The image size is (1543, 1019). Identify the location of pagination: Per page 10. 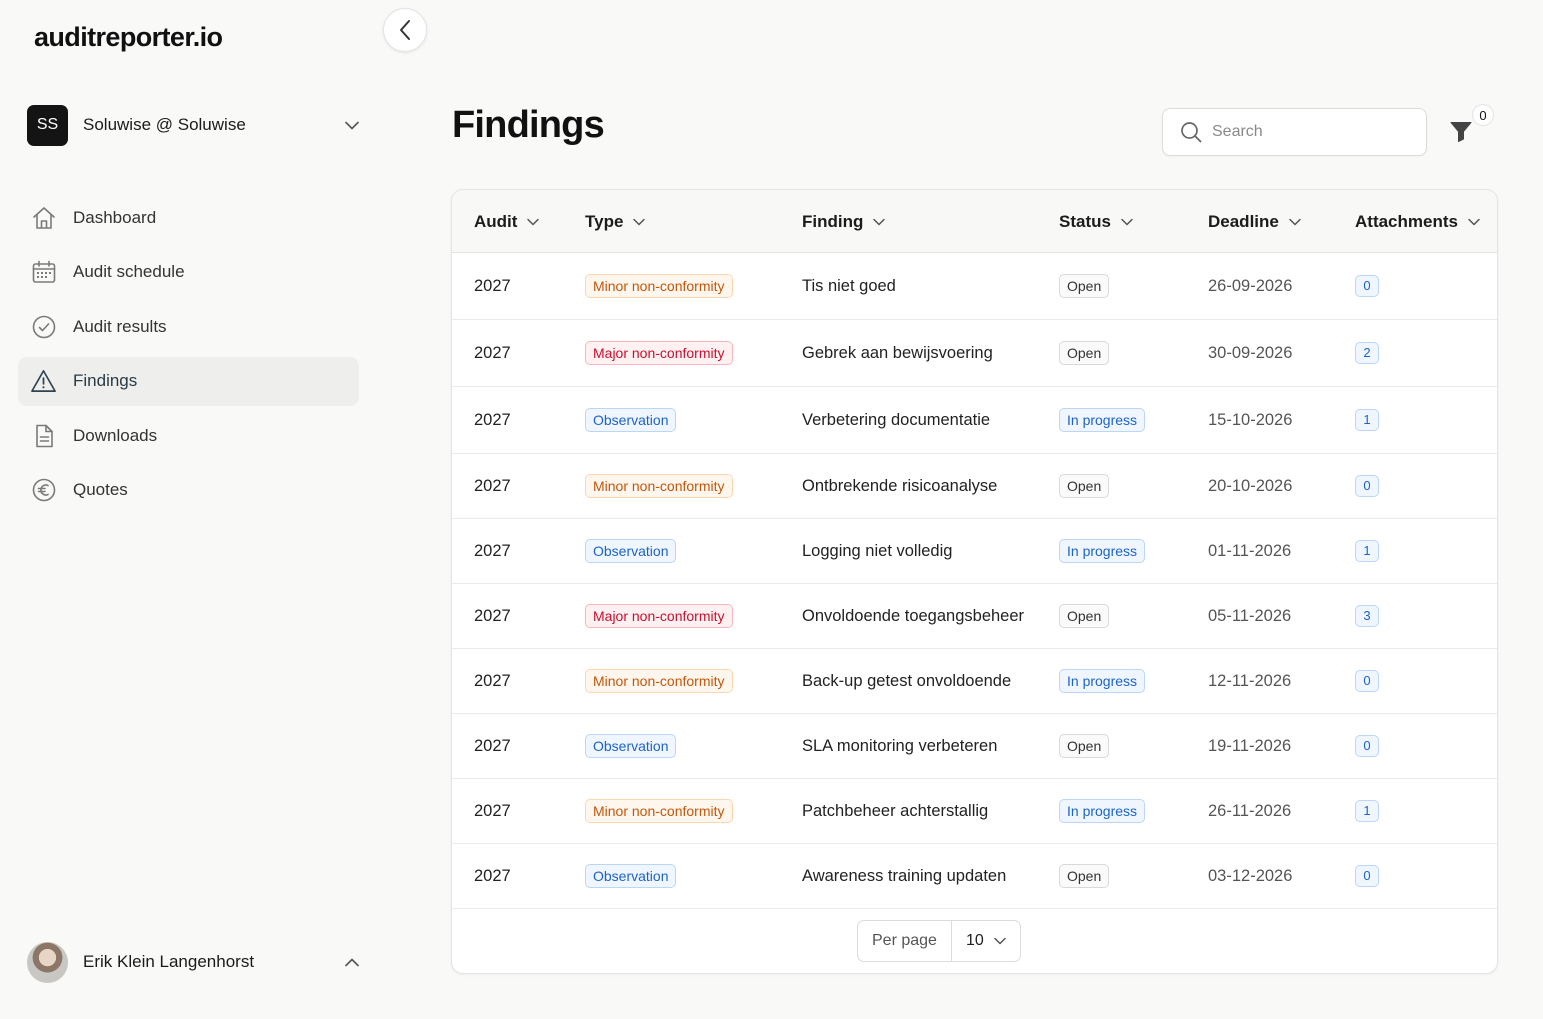
(939, 941).